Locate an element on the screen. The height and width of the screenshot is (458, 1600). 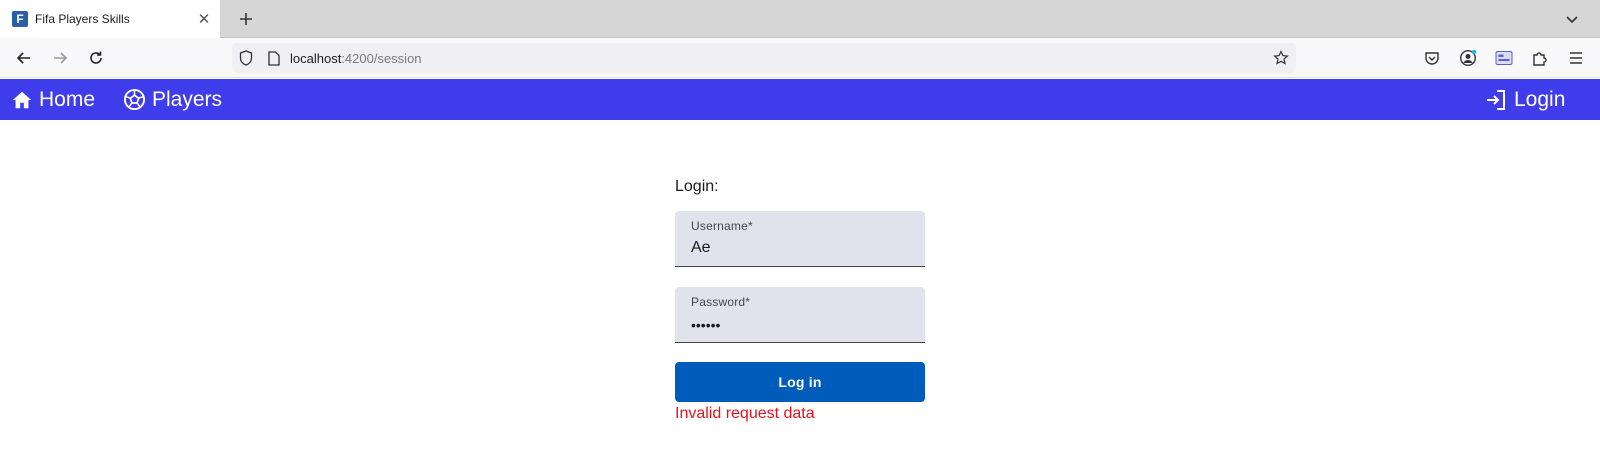
pocket-button is located at coordinates (1432, 58).